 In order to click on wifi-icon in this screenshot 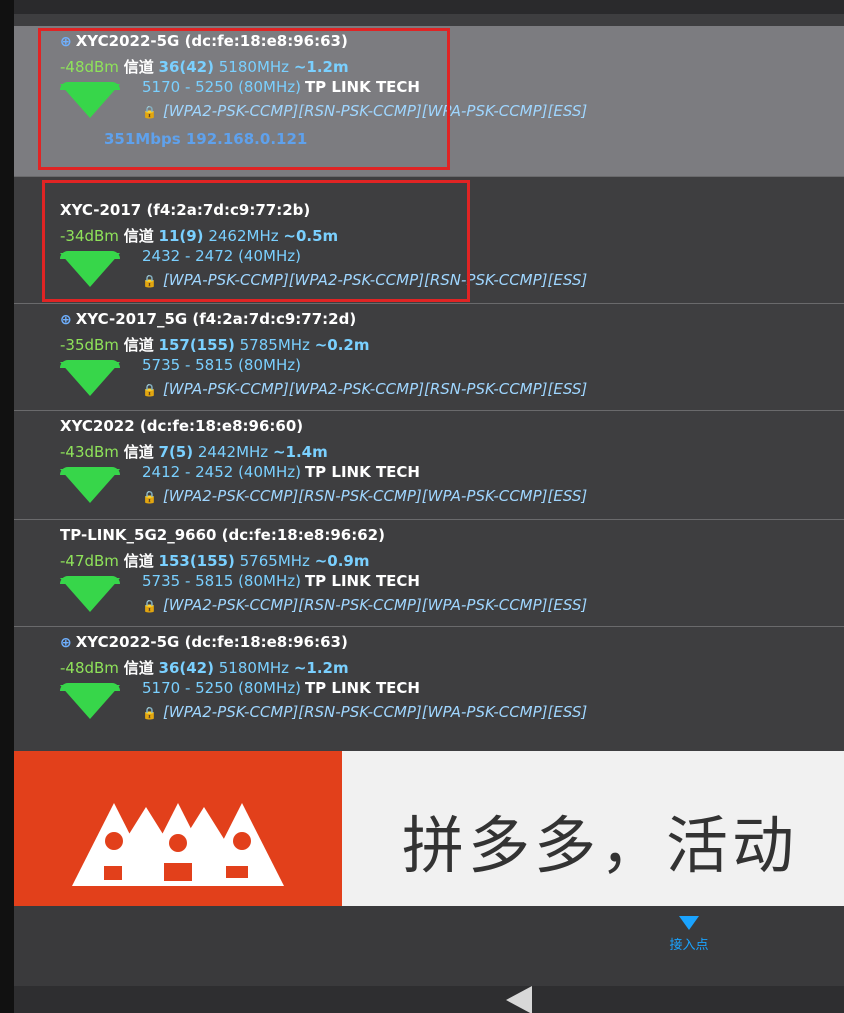, I will do `click(689, 923)`.